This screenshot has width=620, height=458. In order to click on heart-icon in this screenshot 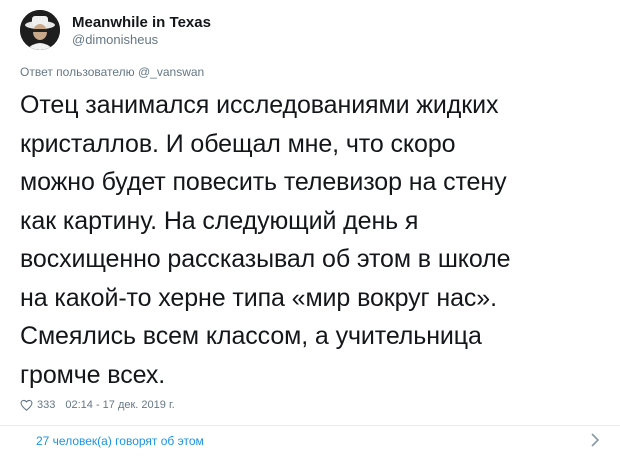, I will do `click(26, 405)`.